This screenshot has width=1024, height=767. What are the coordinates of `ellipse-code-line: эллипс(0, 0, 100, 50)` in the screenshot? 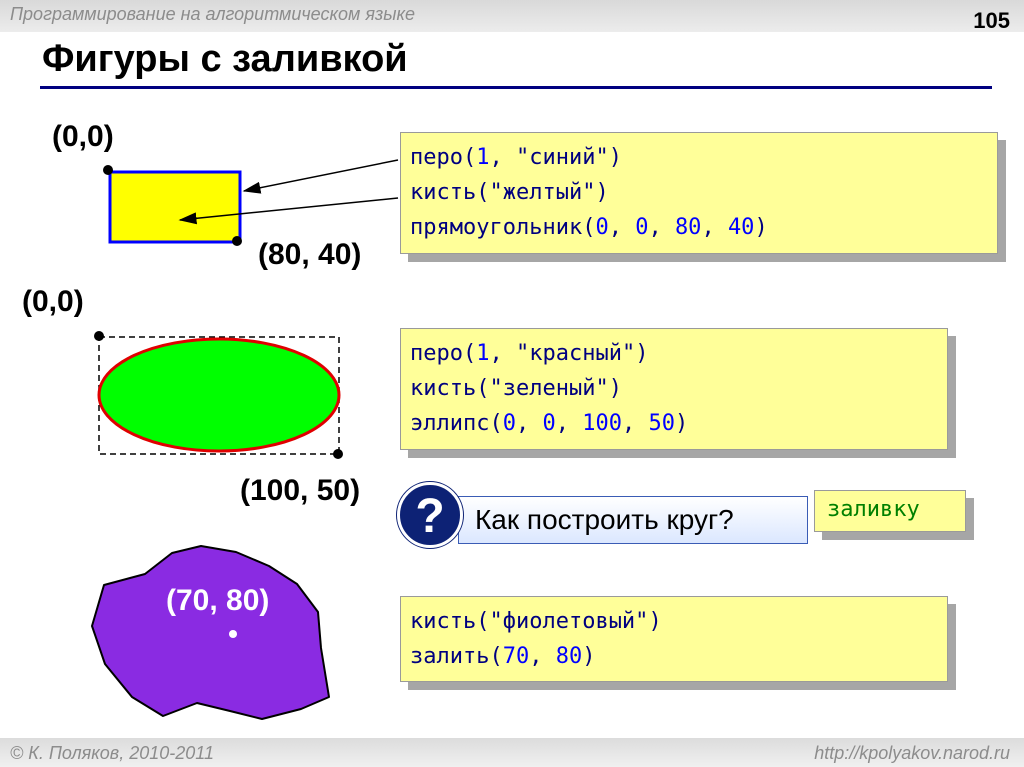 It's located at (549, 423).